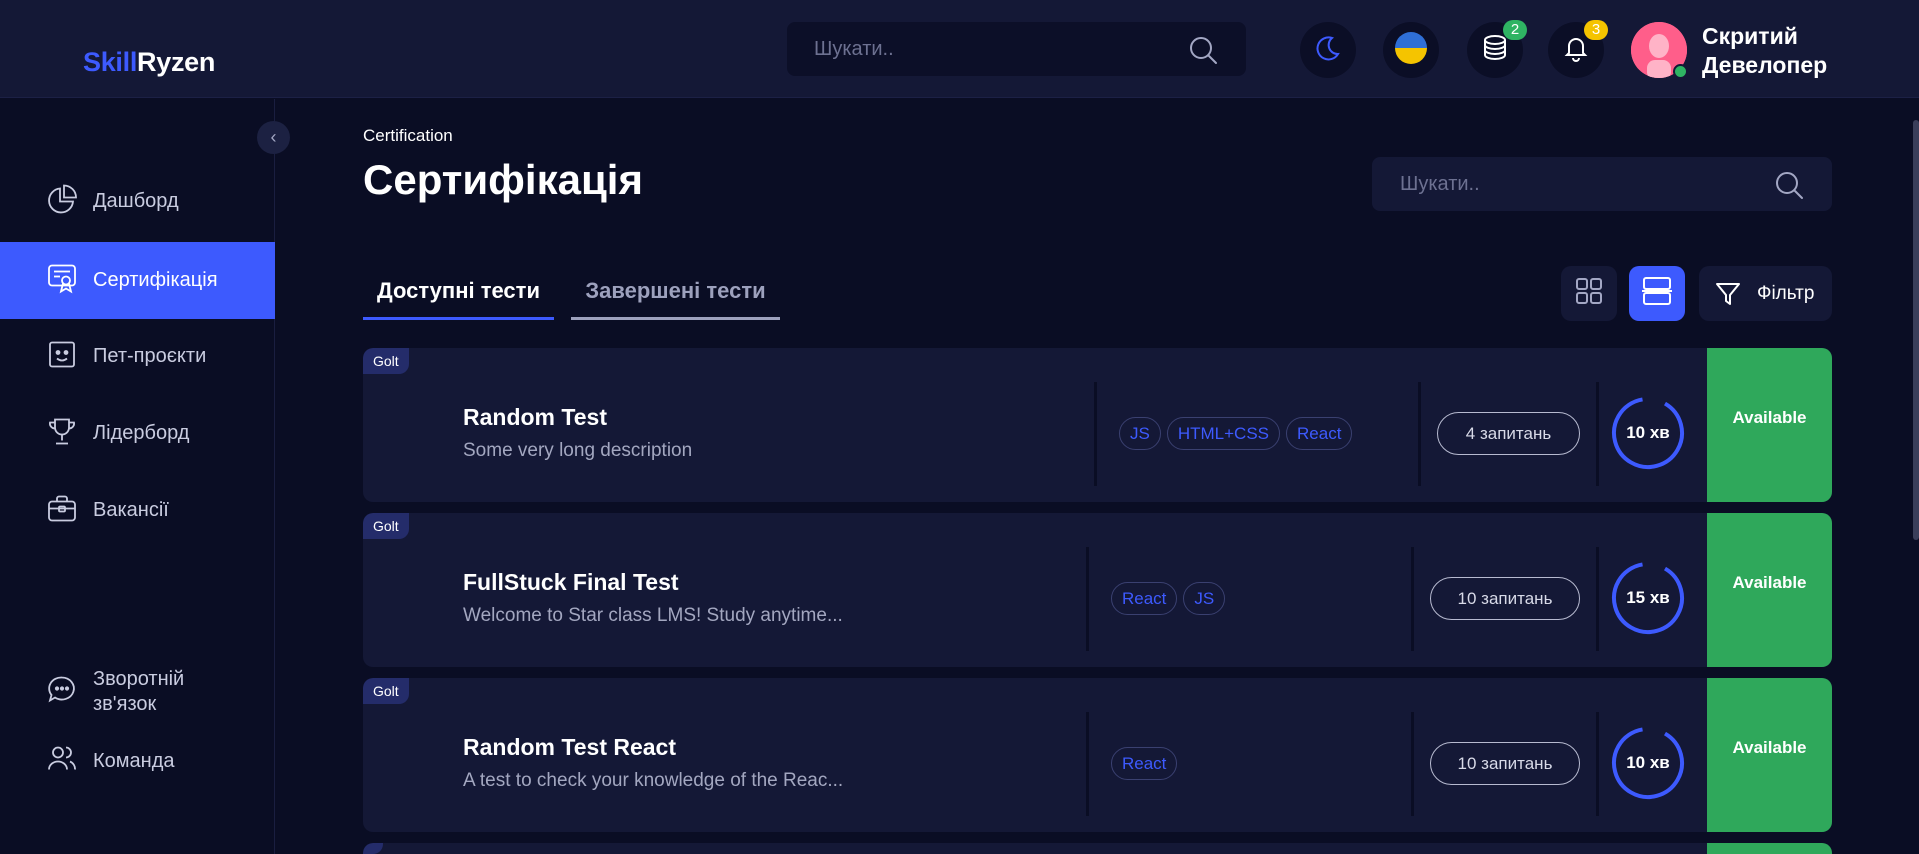 The height and width of the screenshot is (854, 1919). What do you see at coordinates (150, 356) in the screenshot?
I see `sidebar-item-label: Пет-проєкти` at bounding box center [150, 356].